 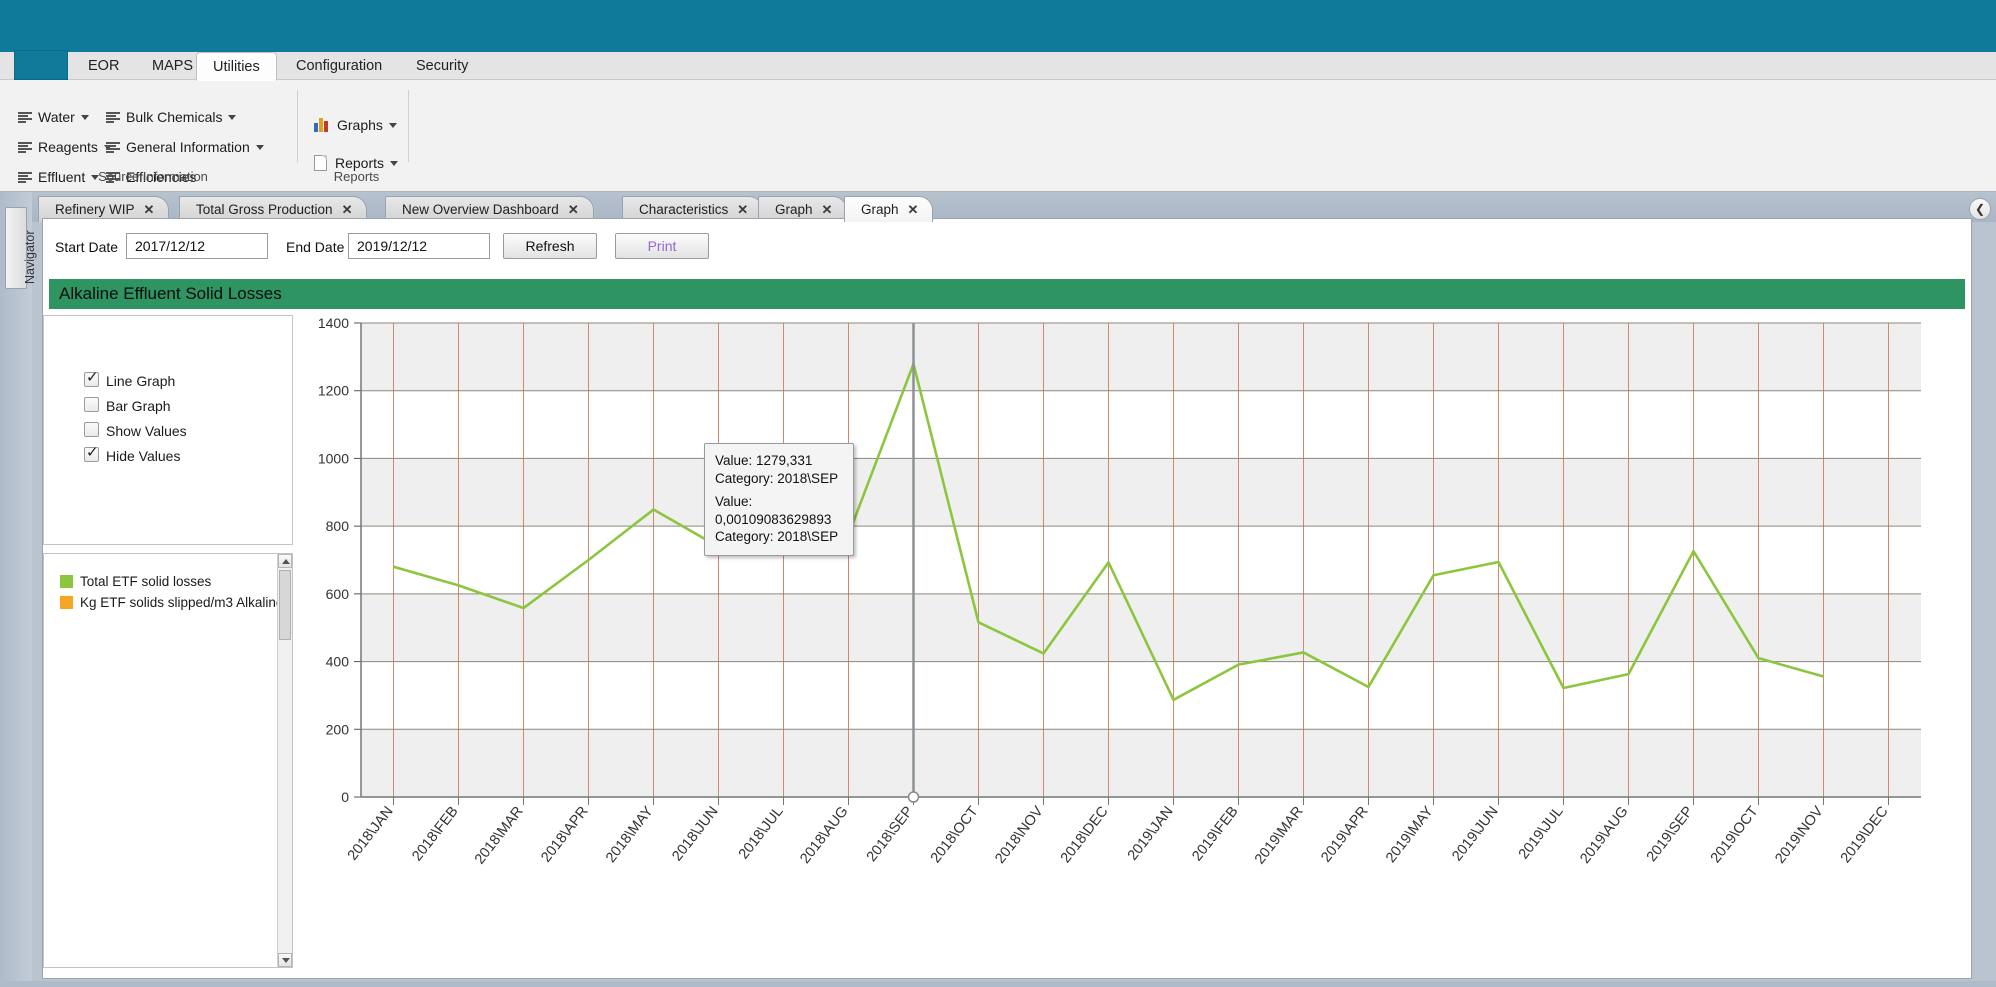 What do you see at coordinates (91, 429) in the screenshot?
I see `checkbox-show-values` at bounding box center [91, 429].